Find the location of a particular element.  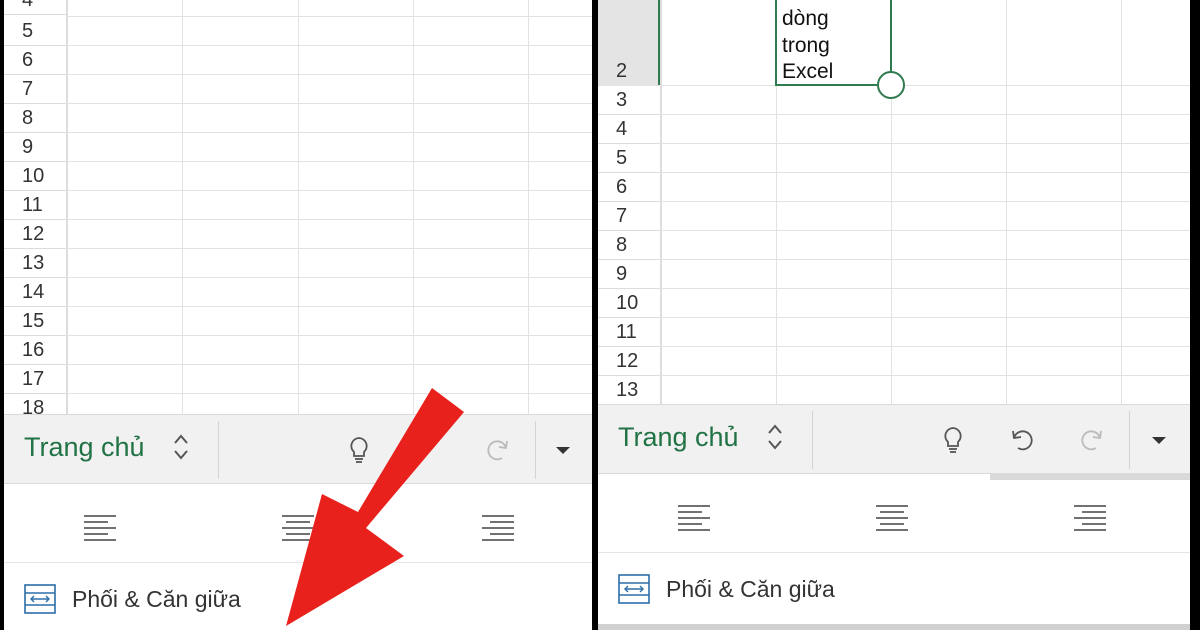

row-header: 15 is located at coordinates (35, 321).